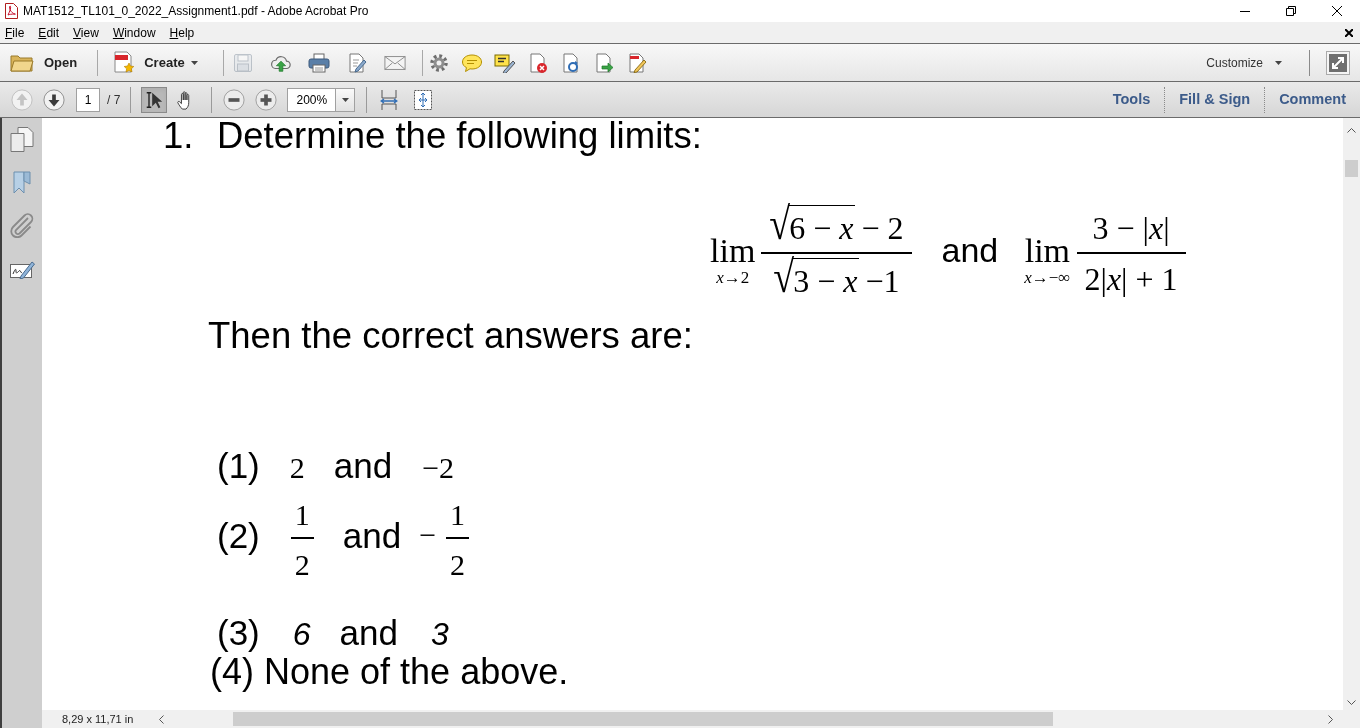  Describe the element at coordinates (1338, 62) in the screenshot. I see `full-screen-icon` at that location.